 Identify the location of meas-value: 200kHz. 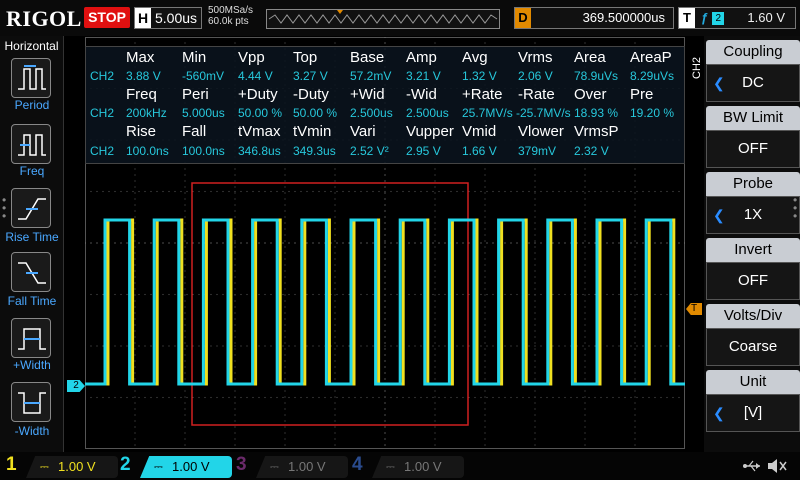
(146, 113).